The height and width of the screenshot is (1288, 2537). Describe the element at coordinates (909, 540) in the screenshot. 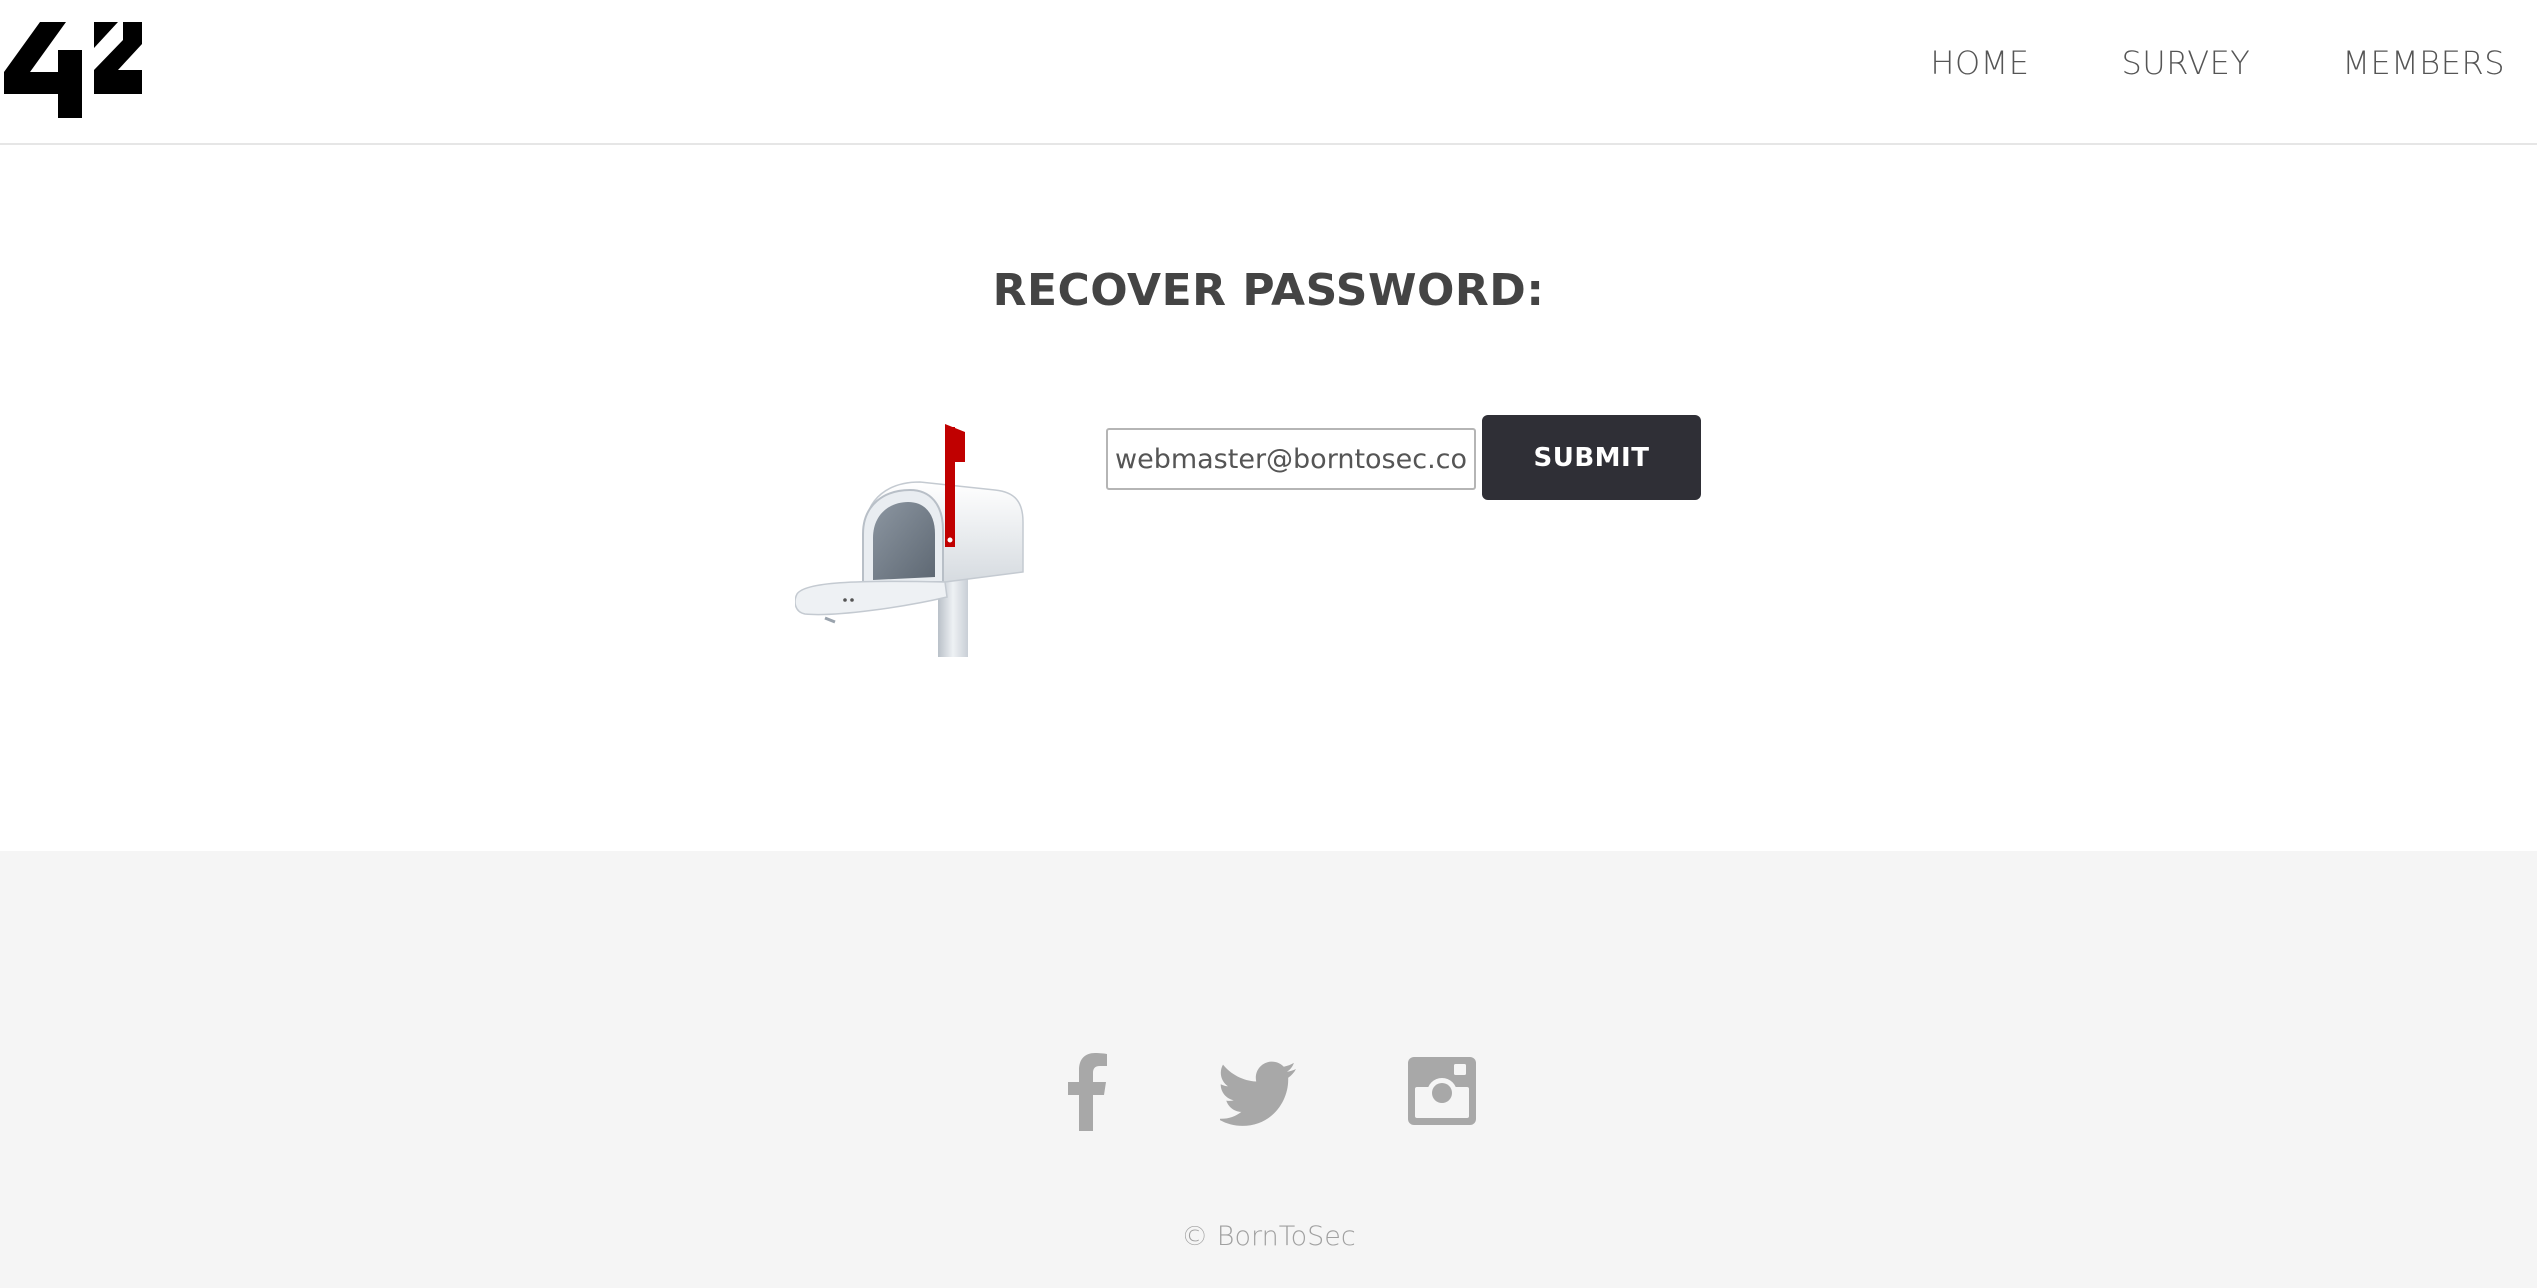

I see `mailbox-illustration` at that location.